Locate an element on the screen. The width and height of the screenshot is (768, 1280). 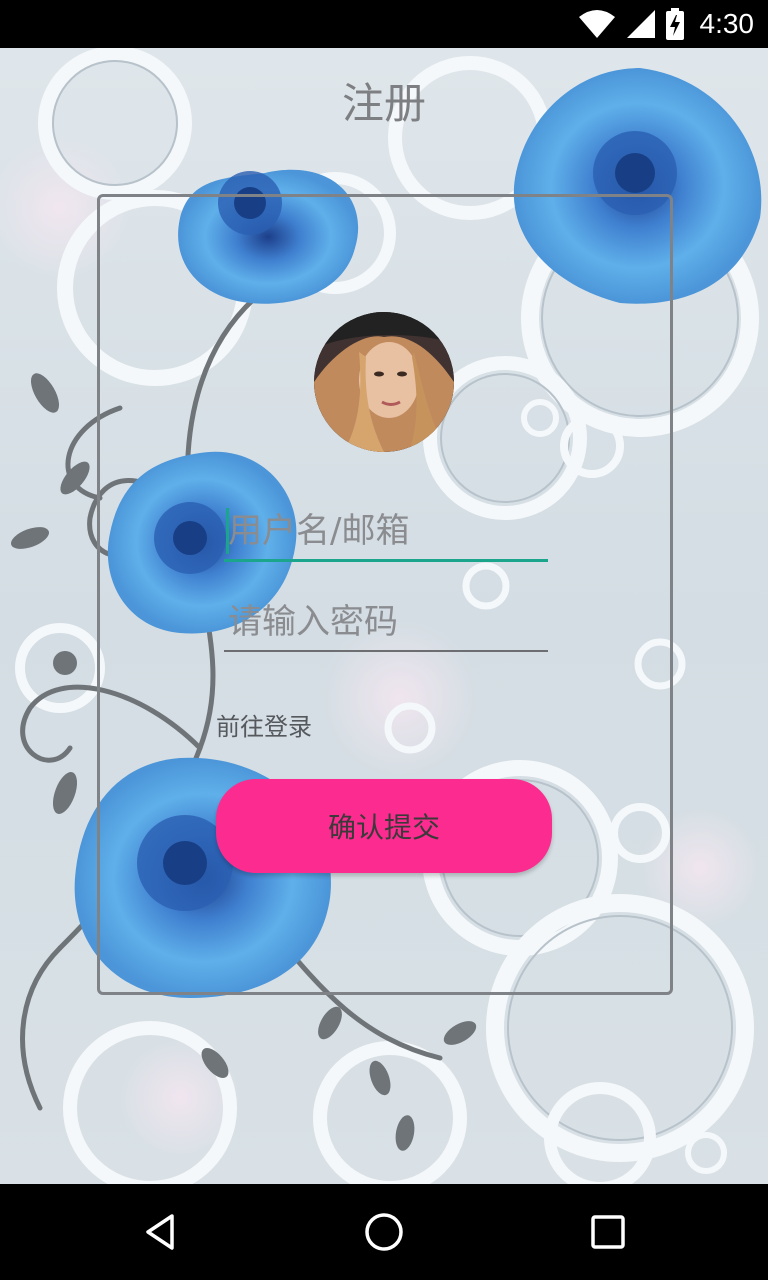
submit-button: 确认提交 is located at coordinates (384, 826).